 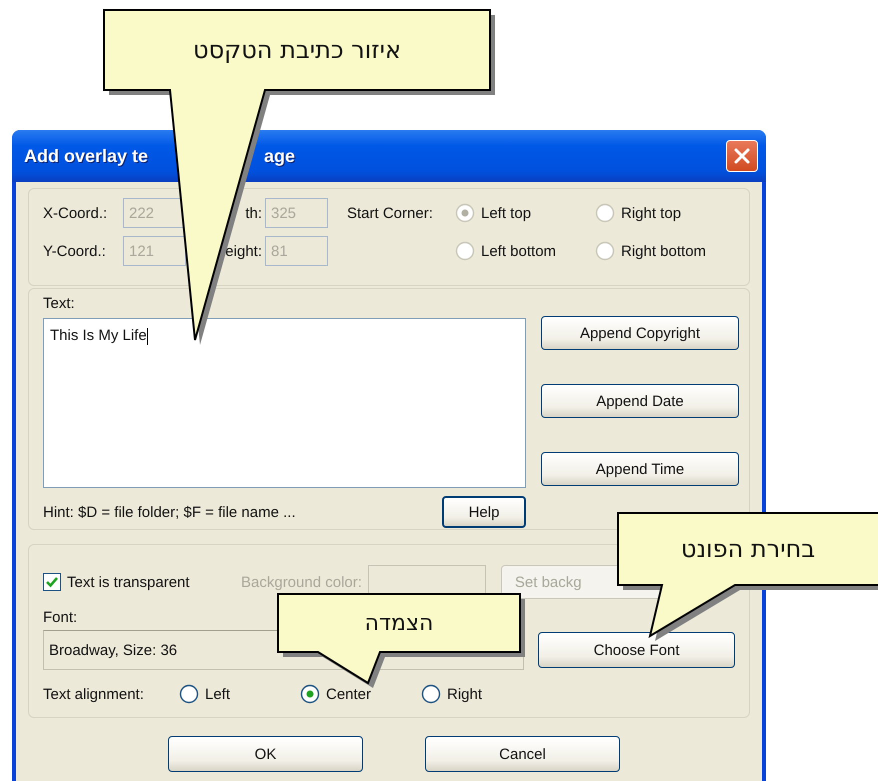 I want to click on callout-tooltip-text: הצמדה, so click(x=399, y=623).